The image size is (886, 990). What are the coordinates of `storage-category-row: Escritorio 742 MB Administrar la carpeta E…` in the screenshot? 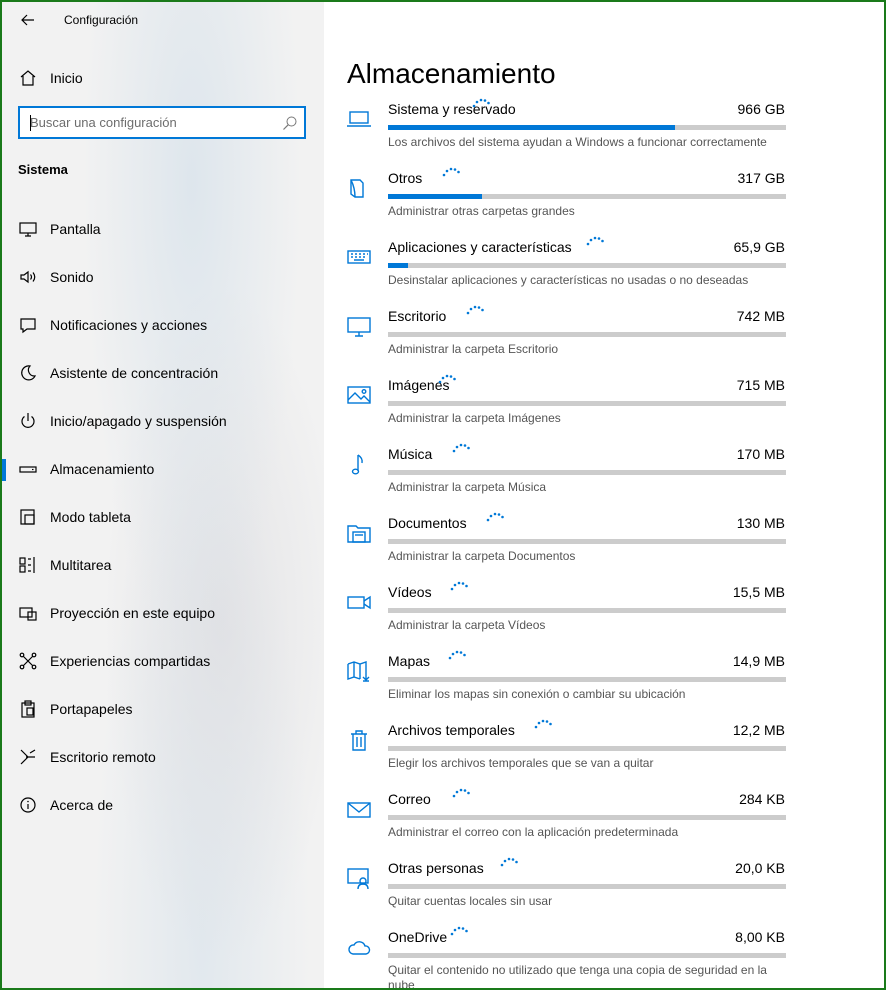 It's located at (604, 336).